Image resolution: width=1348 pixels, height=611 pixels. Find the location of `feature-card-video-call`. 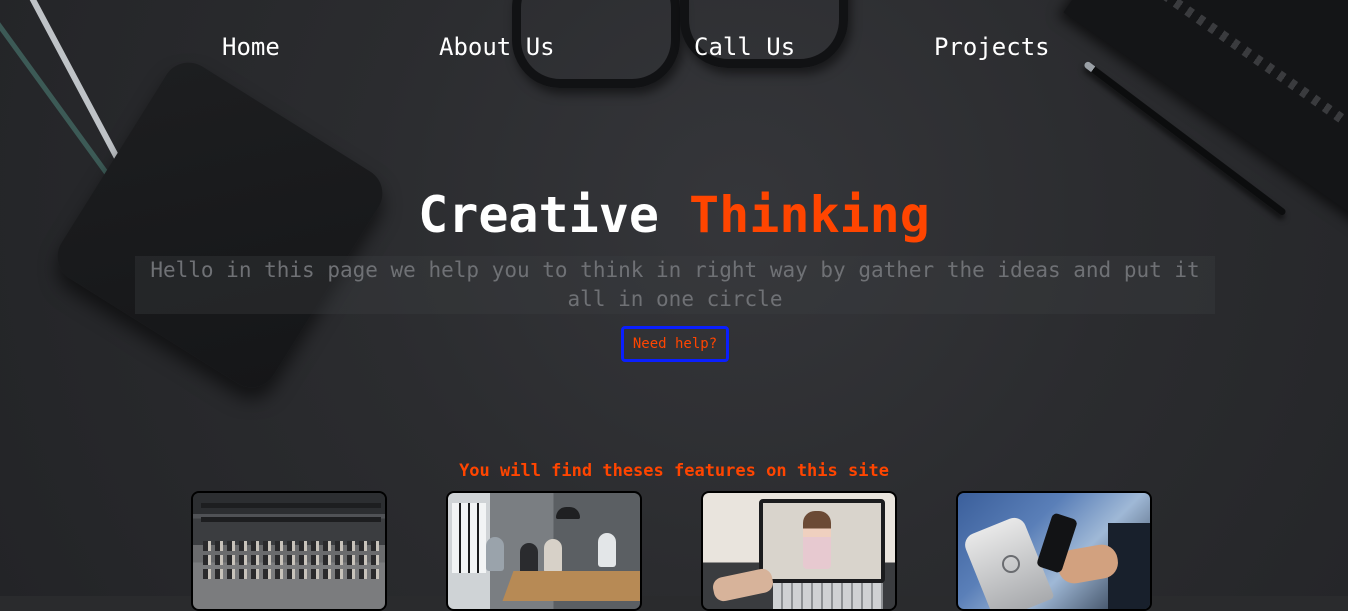

feature-card-video-call is located at coordinates (799, 551).